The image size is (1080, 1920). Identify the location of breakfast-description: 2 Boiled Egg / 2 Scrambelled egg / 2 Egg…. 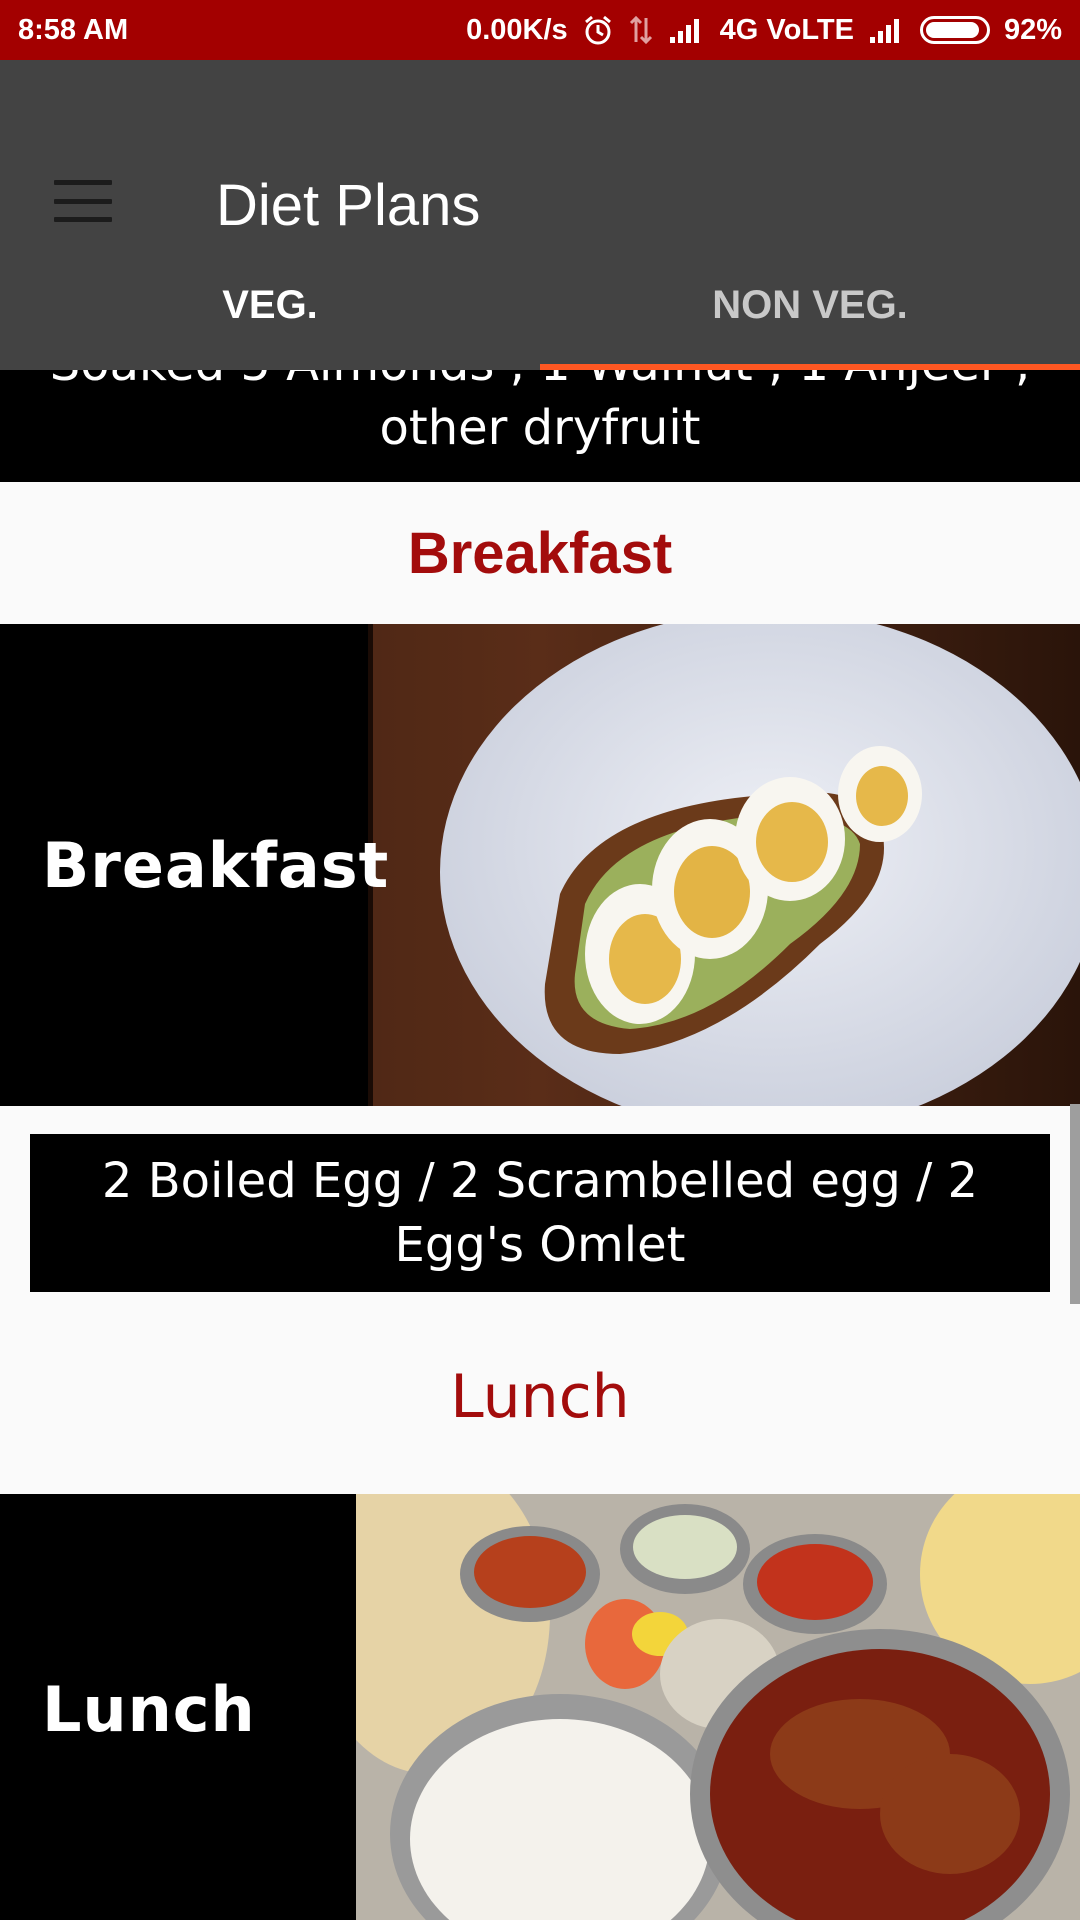
(540, 1213).